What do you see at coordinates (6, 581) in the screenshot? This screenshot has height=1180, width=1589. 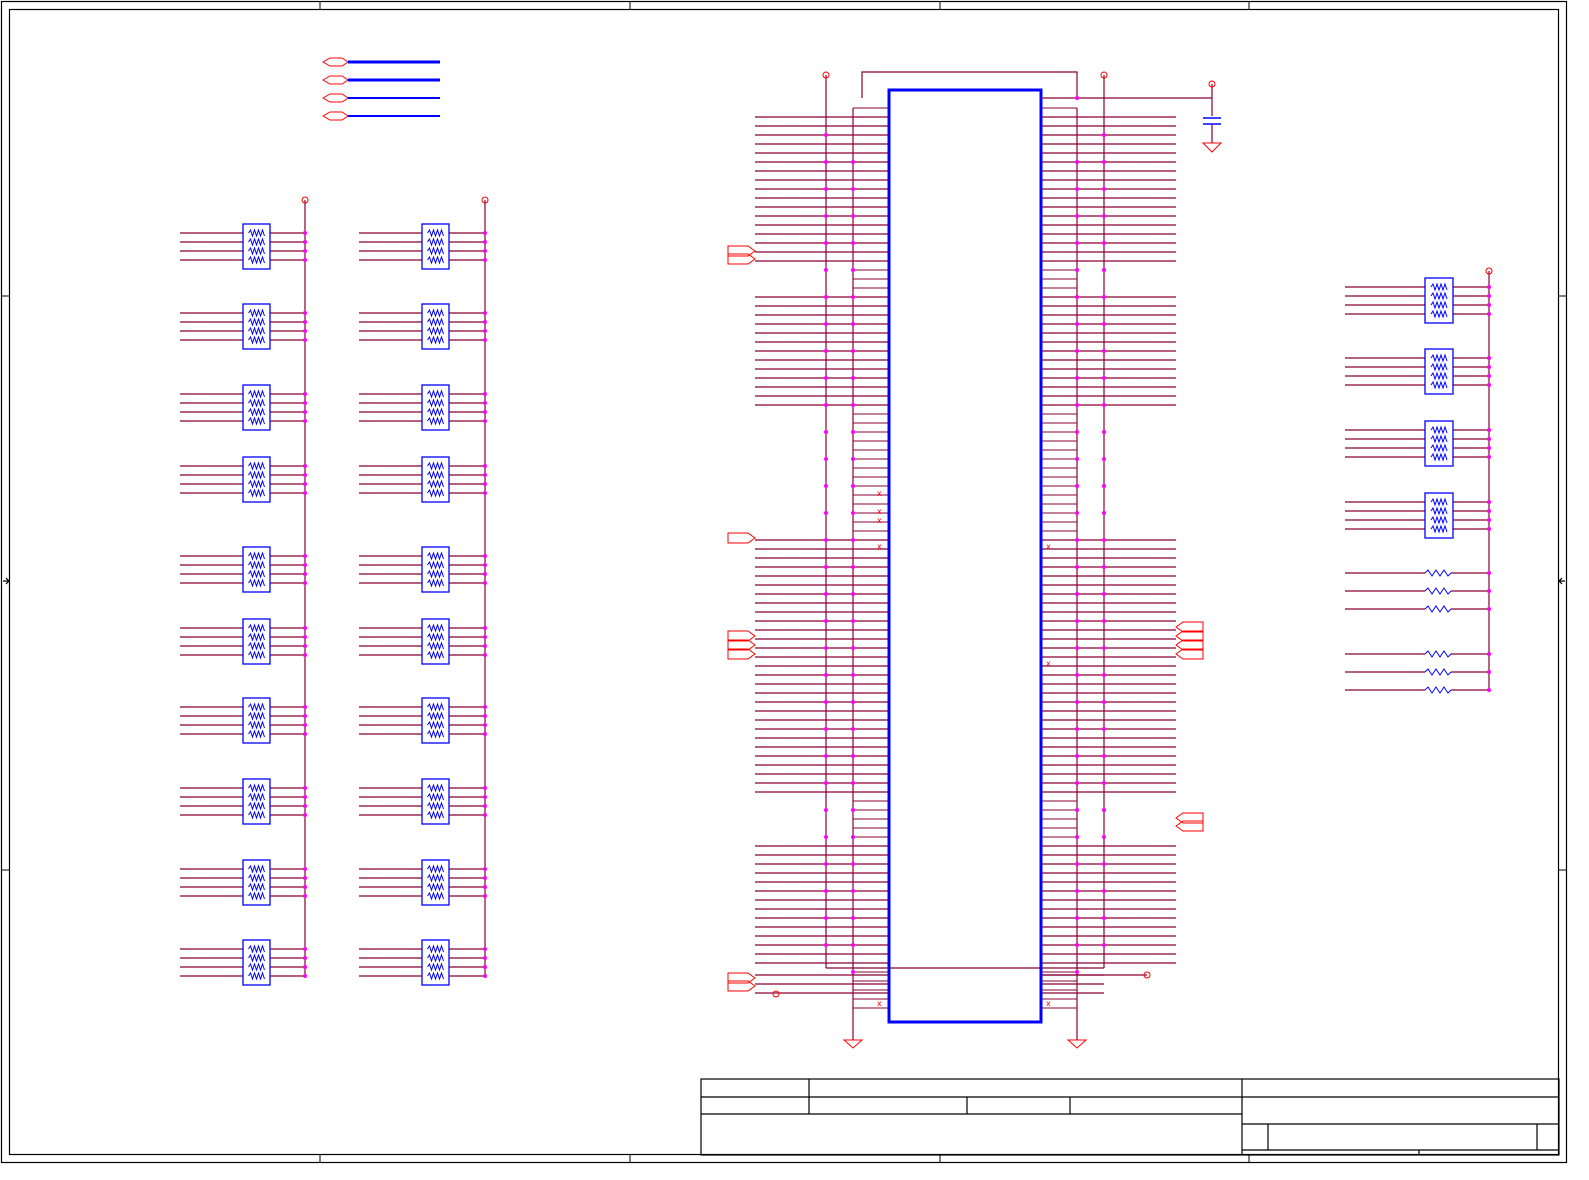 I see `zone-arrow-icon` at bounding box center [6, 581].